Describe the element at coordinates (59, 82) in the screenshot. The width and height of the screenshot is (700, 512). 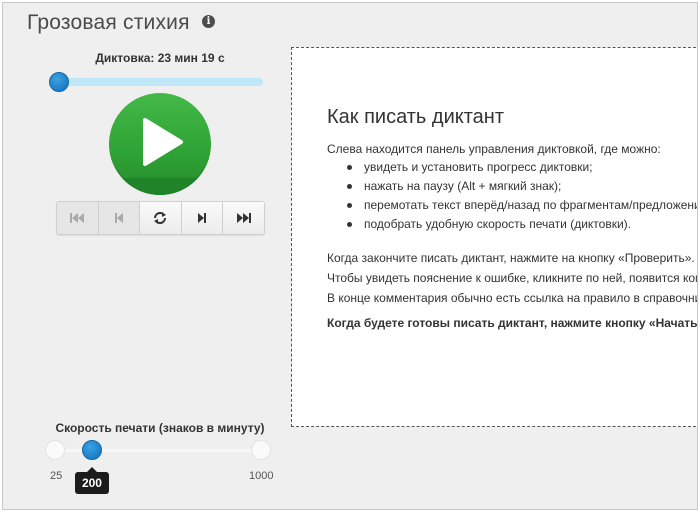
I see `progress-slider-handle` at that location.